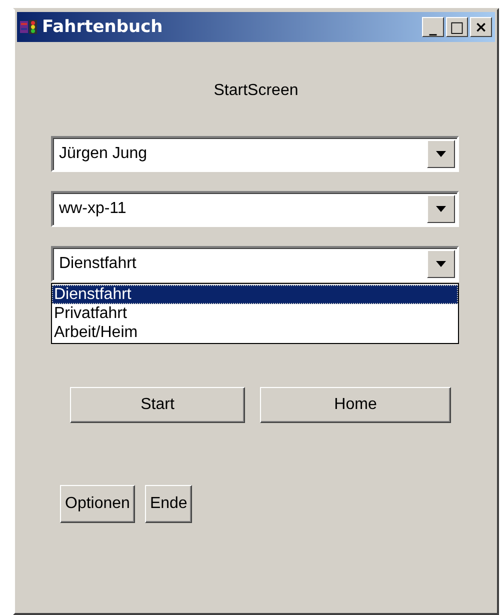 The width and height of the screenshot is (501, 615). I want to click on dropdown: Dienstfahrt, so click(255, 264).